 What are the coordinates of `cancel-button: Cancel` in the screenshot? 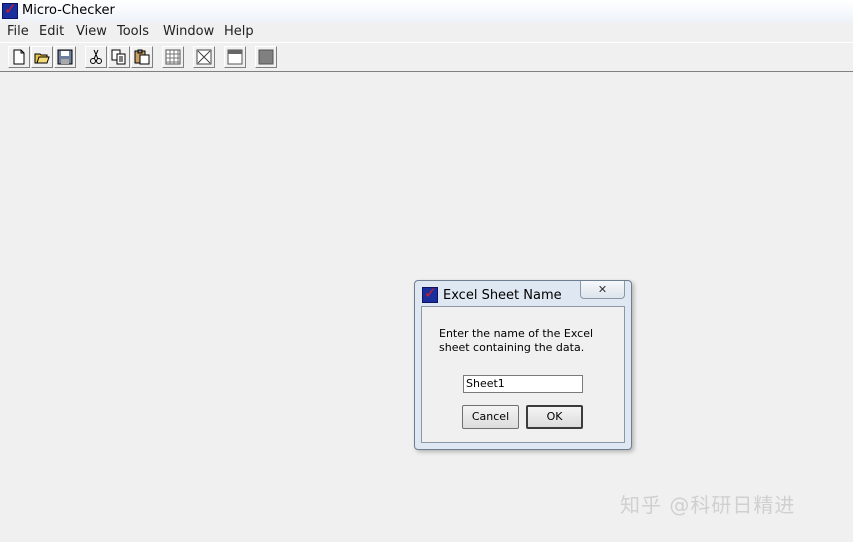 It's located at (490, 417).